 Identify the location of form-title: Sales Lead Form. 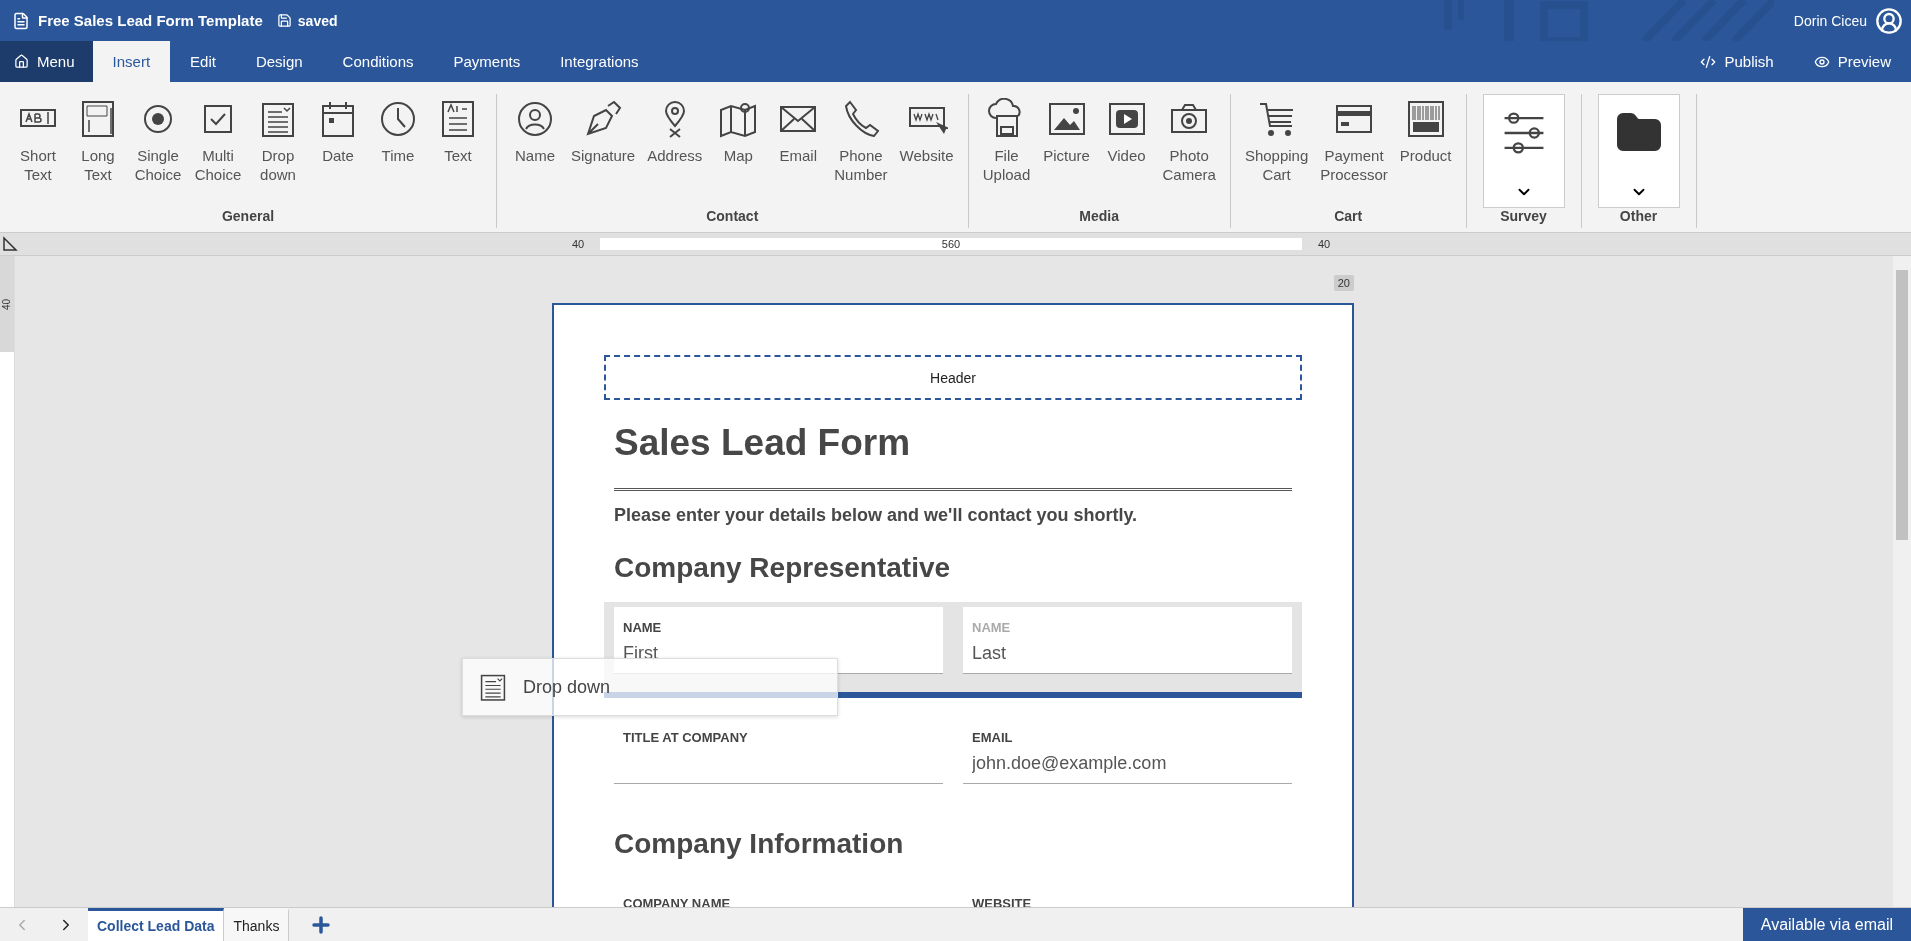
(763, 443).